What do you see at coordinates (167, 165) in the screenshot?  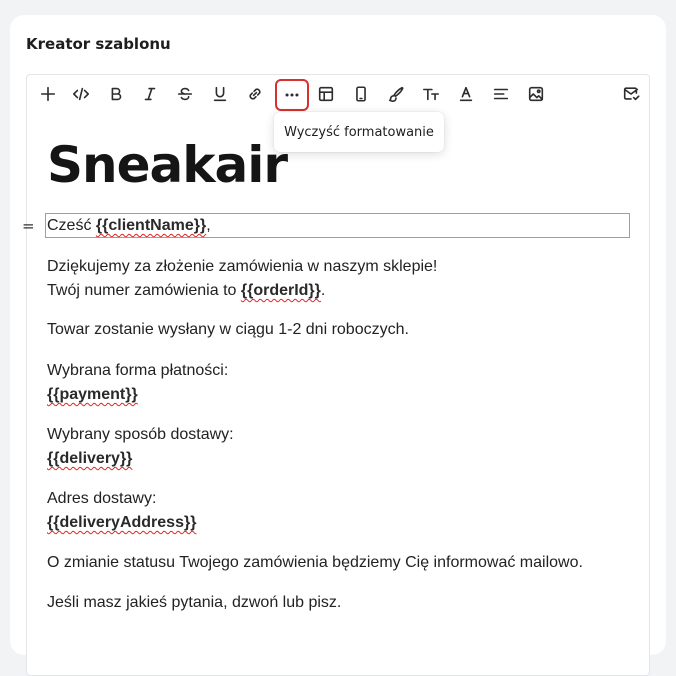 I see `brand-logo: Sneakair` at bounding box center [167, 165].